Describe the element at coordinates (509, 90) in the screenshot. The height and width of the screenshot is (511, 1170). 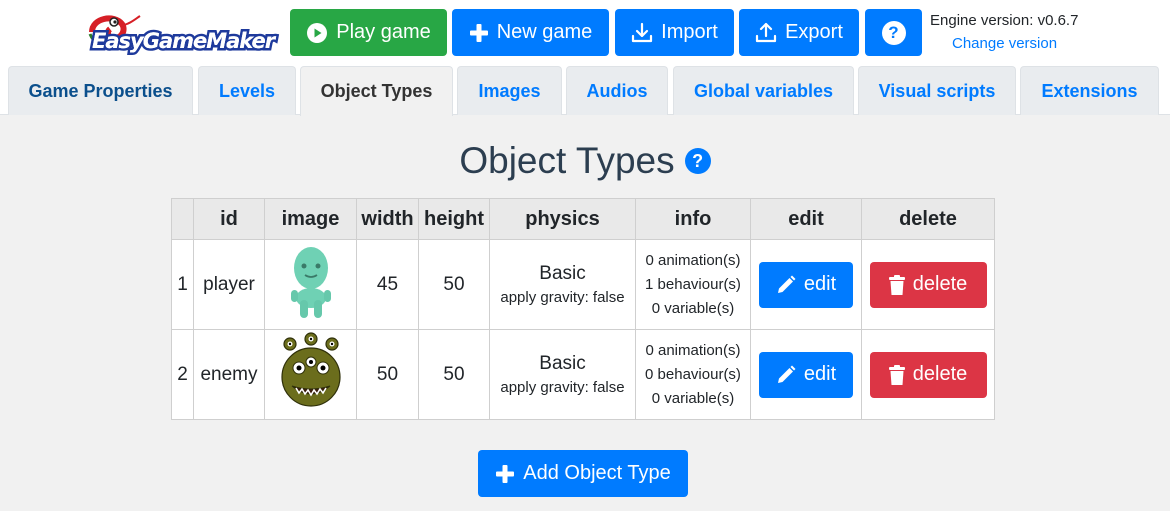
I see `tab-images: Images` at that location.